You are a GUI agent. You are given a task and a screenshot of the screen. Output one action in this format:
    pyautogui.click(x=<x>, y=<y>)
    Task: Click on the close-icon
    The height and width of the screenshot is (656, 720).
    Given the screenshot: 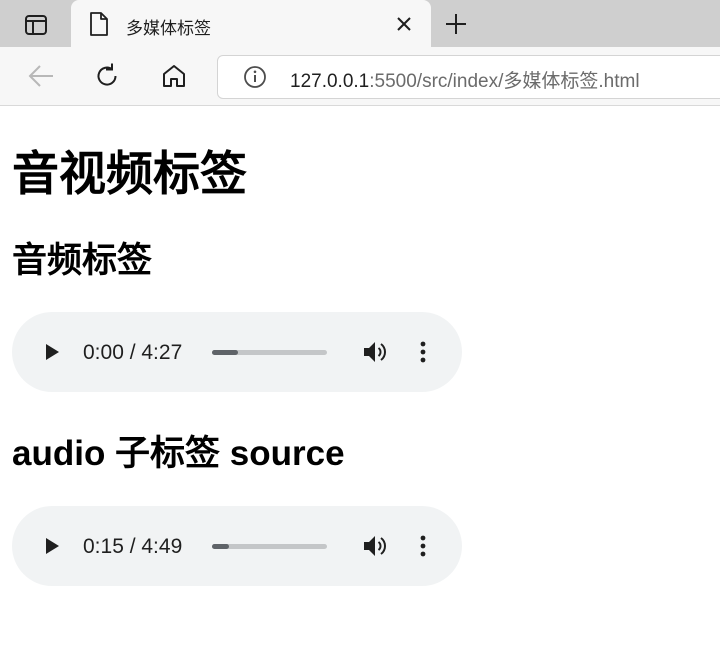 What is the action you would take?
    pyautogui.click(x=404, y=24)
    